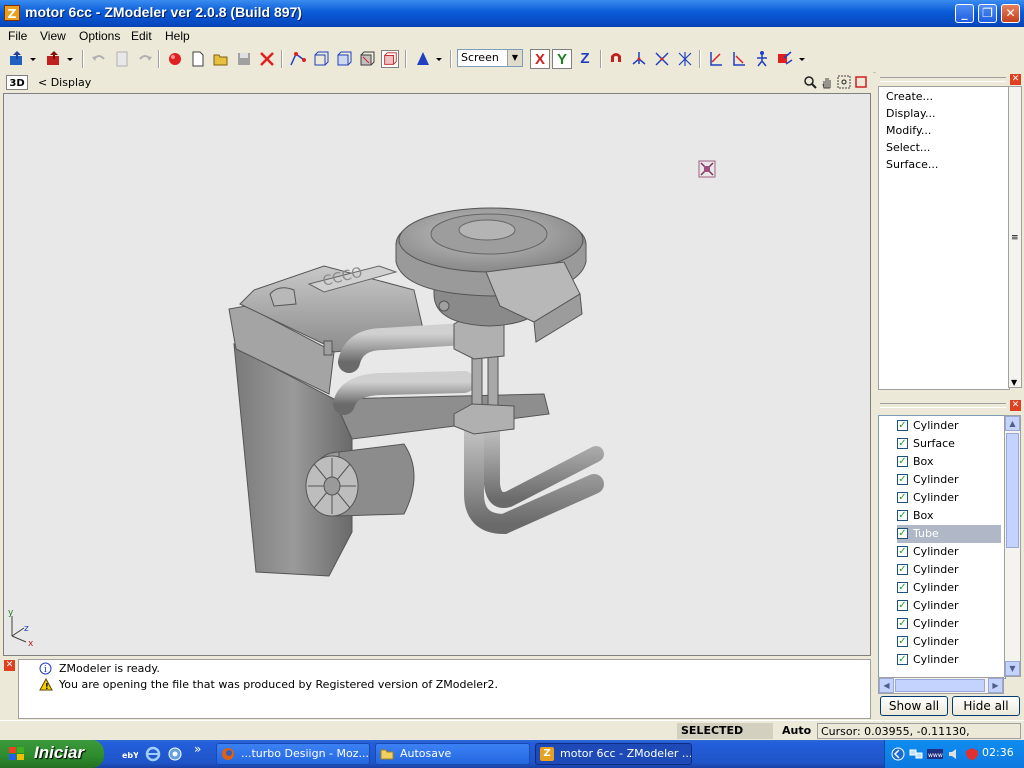 The width and height of the screenshot is (1024, 768). I want to click on hierarchy-mode-icon, so click(390, 59).